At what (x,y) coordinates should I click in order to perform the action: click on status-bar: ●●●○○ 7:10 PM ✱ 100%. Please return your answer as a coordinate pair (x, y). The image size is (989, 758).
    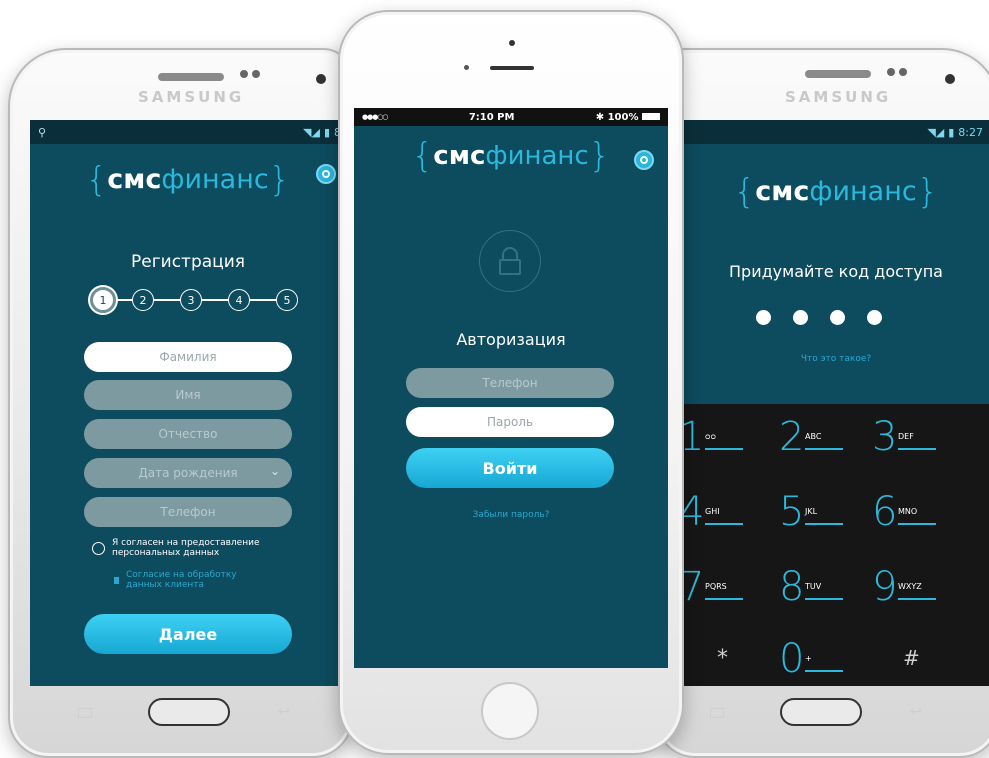
    Looking at the image, I should click on (511, 117).